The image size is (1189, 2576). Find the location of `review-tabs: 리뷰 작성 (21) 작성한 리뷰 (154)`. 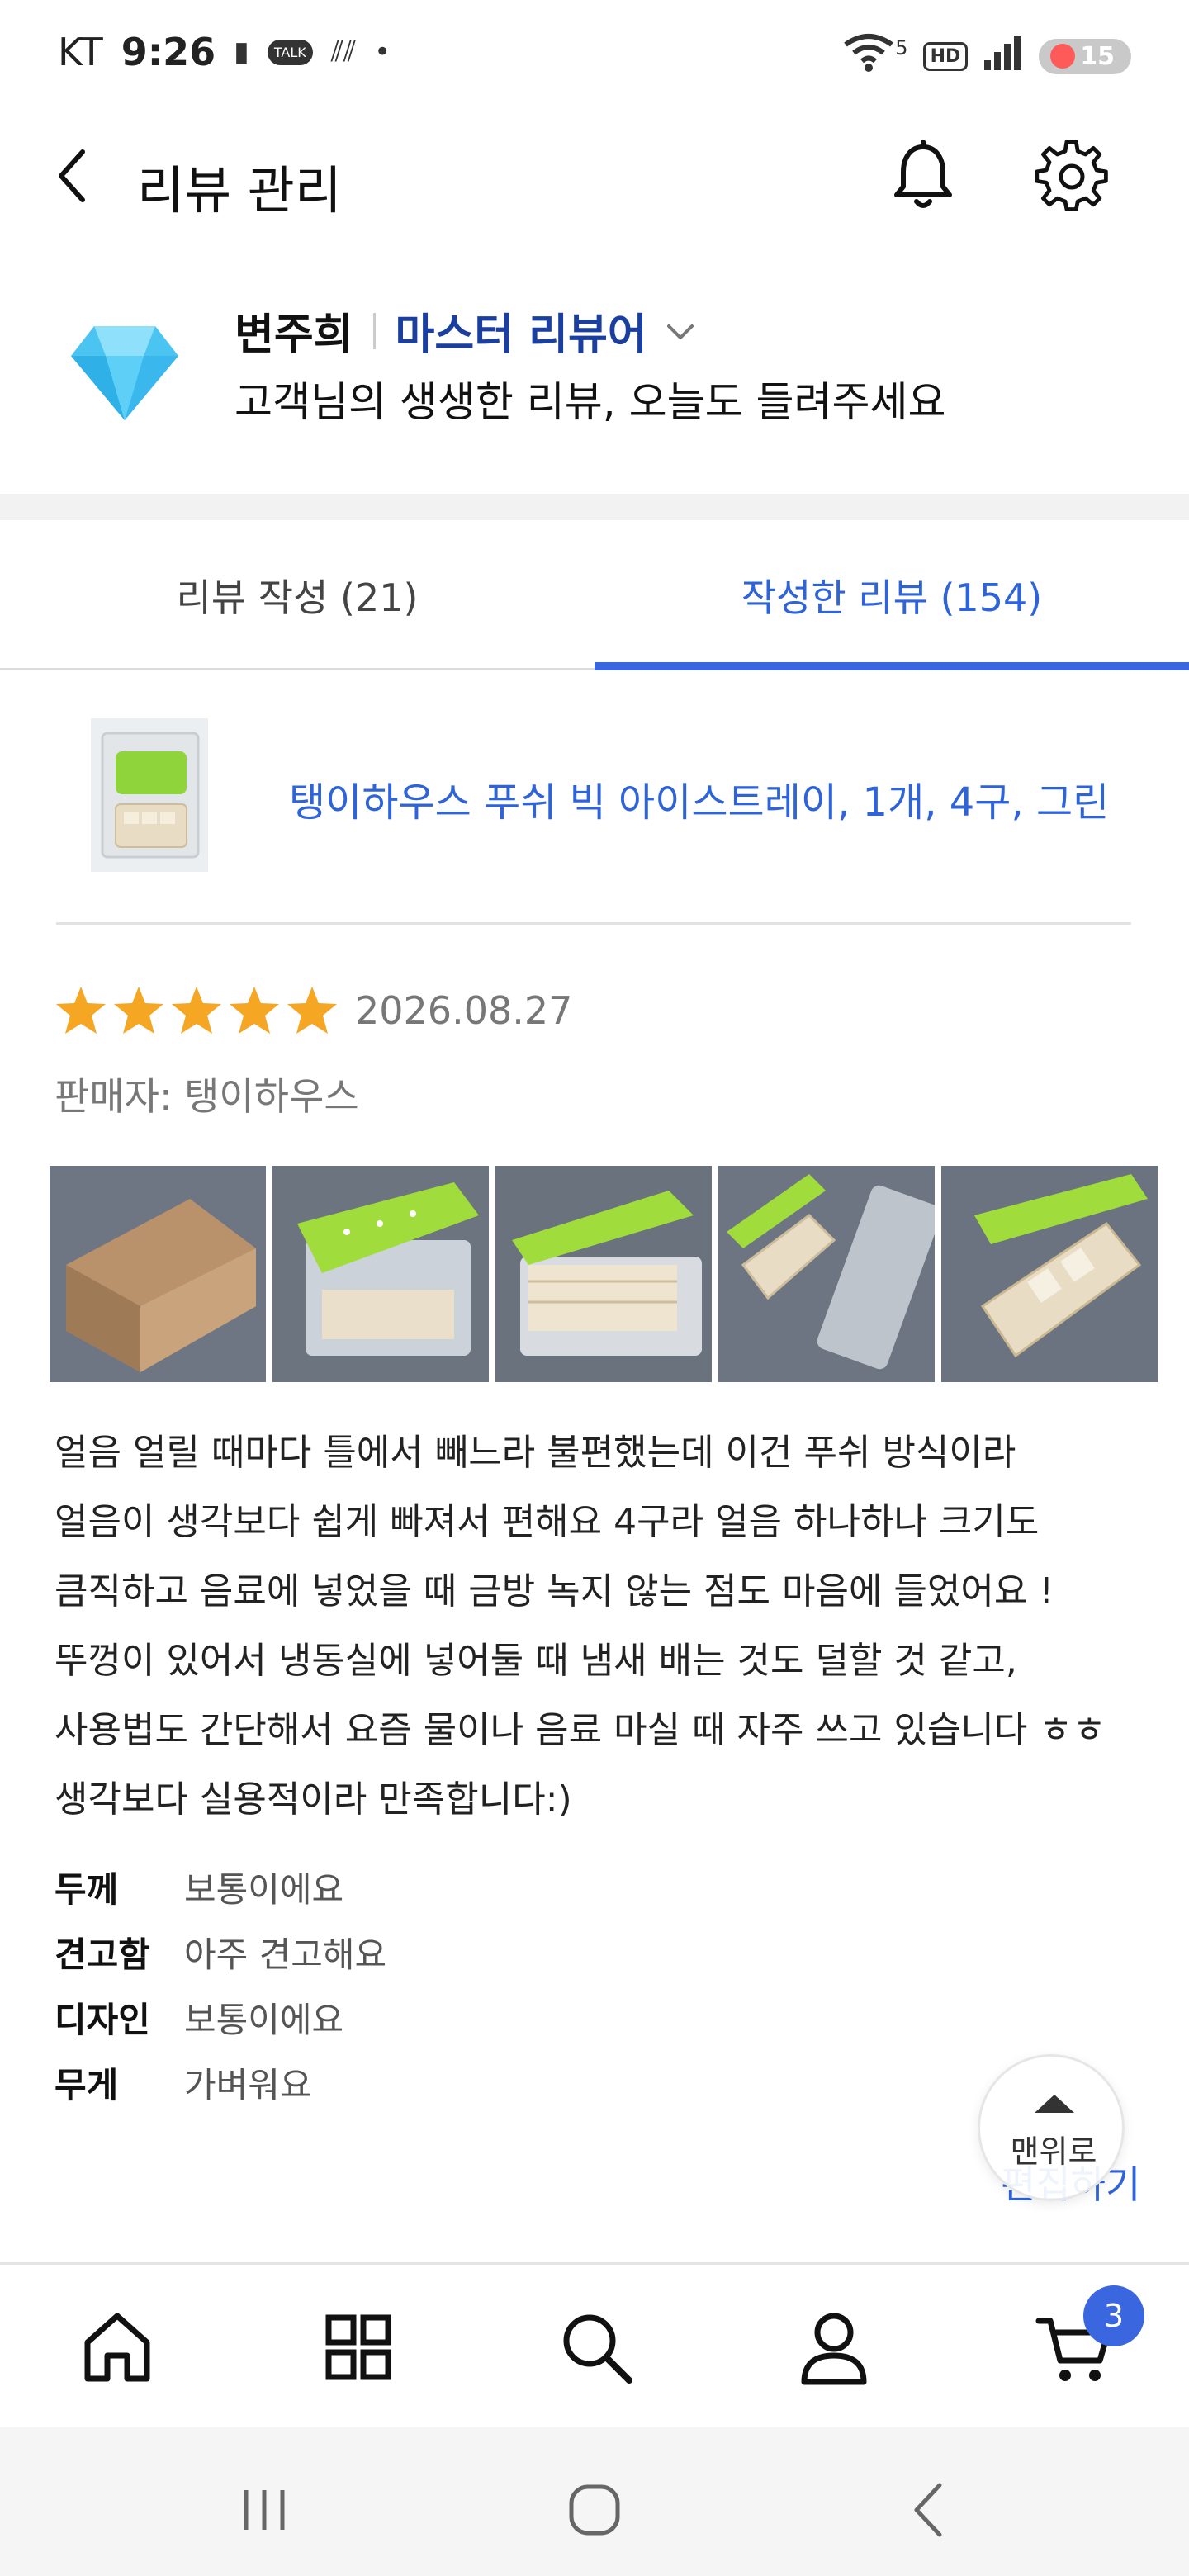

review-tabs: 리뷰 작성 (21) 작성한 리뷰 (154) is located at coordinates (594, 595).